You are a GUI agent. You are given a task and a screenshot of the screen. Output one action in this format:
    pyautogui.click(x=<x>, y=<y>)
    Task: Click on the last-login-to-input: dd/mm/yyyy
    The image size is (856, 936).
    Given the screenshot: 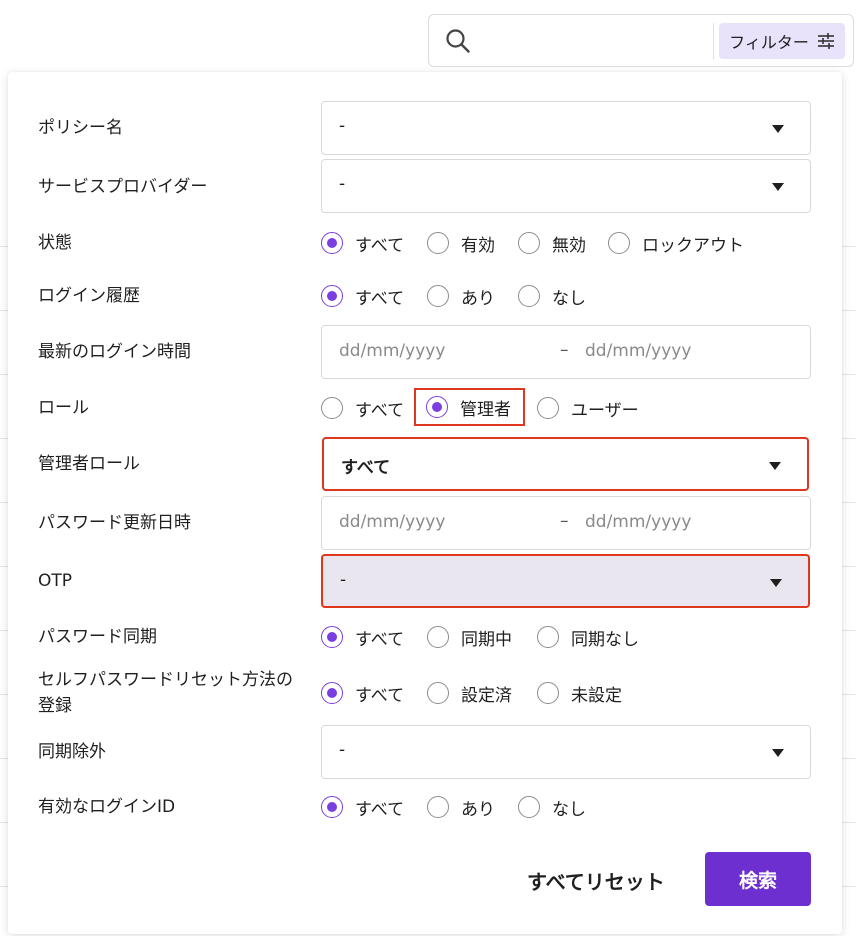 What is the action you would take?
    pyautogui.click(x=638, y=351)
    